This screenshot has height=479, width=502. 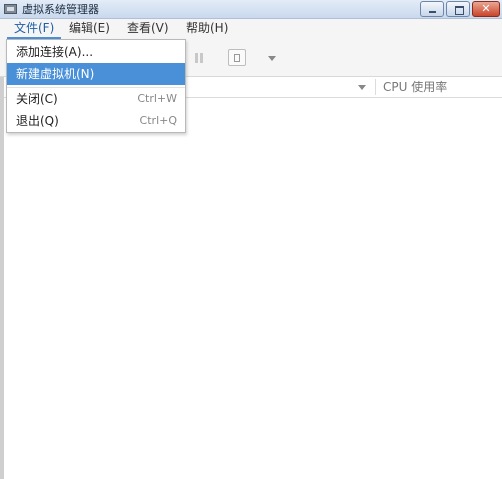 What do you see at coordinates (148, 29) in the screenshot?
I see `menu-view: 查看(V)` at bounding box center [148, 29].